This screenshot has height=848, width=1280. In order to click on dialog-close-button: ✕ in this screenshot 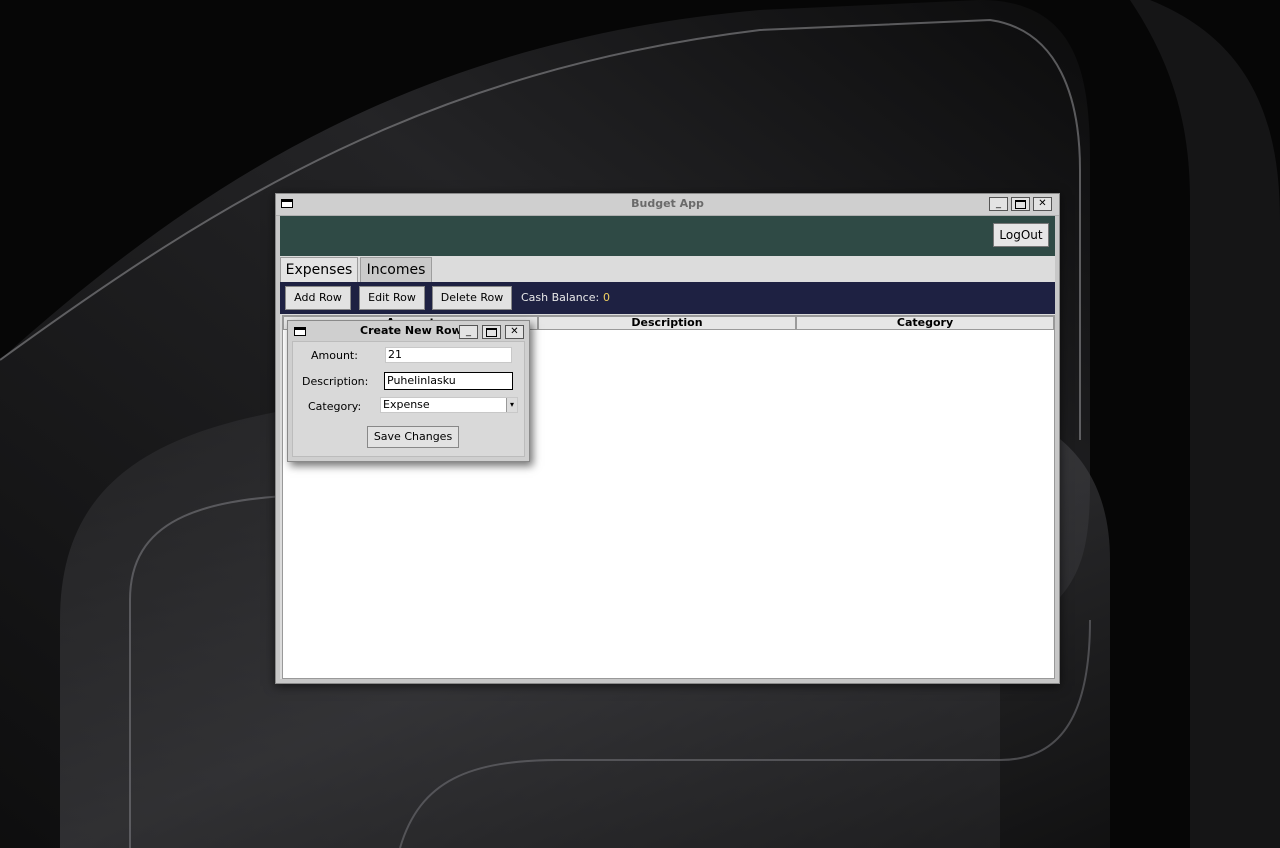, I will do `click(514, 332)`.